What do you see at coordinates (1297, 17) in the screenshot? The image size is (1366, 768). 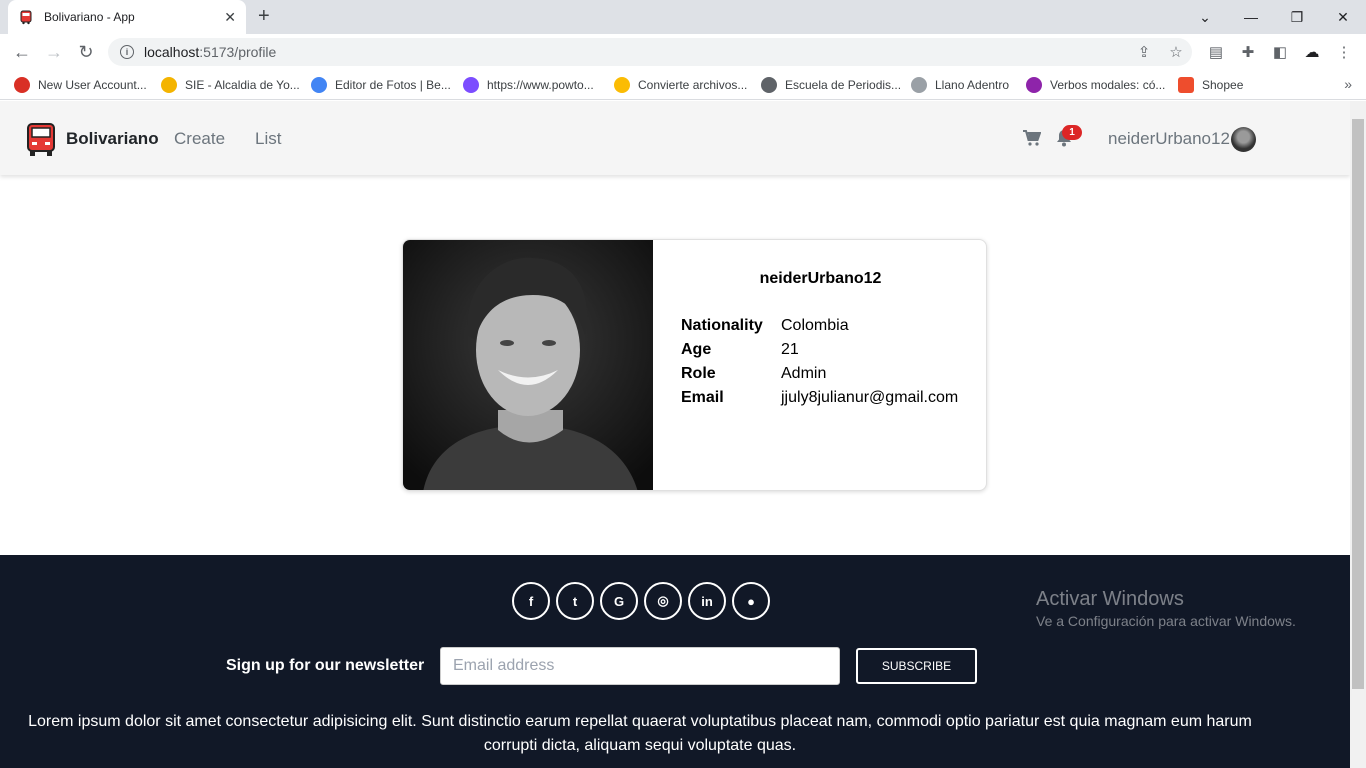 I see `restore-icon: ❐` at bounding box center [1297, 17].